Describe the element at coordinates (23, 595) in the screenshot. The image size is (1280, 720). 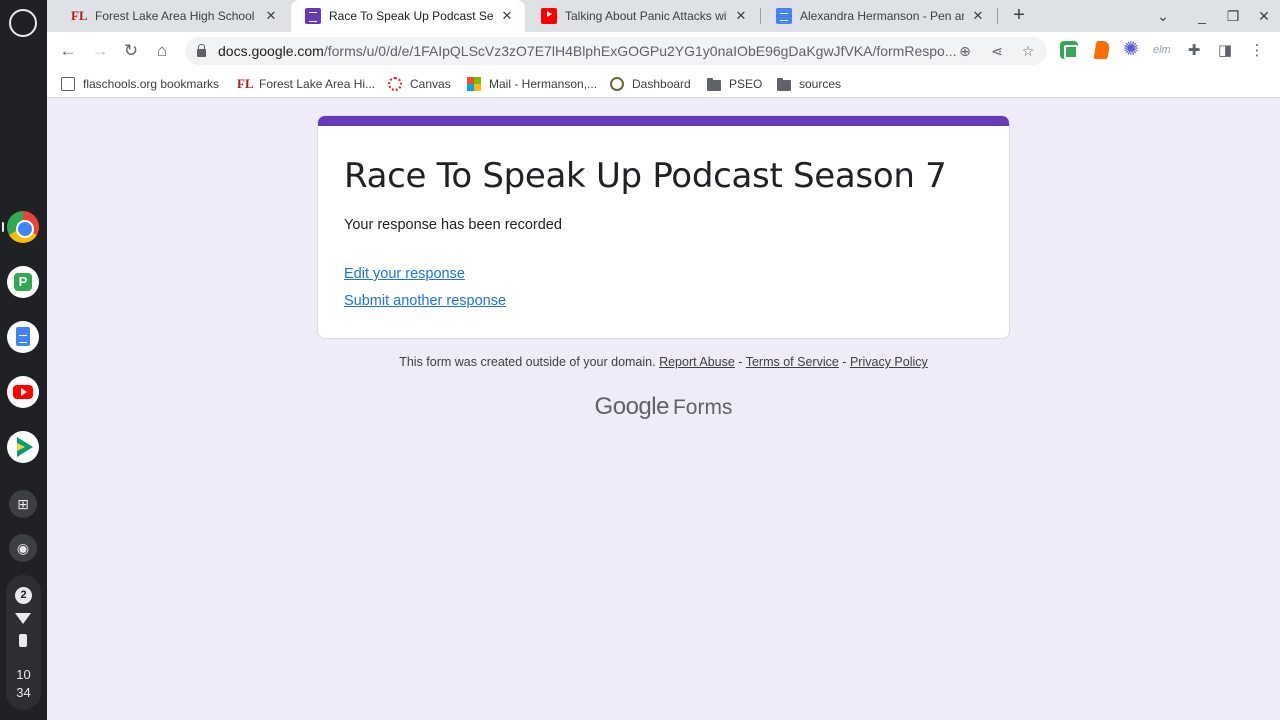
I see `notification-count-badge: 2` at that location.